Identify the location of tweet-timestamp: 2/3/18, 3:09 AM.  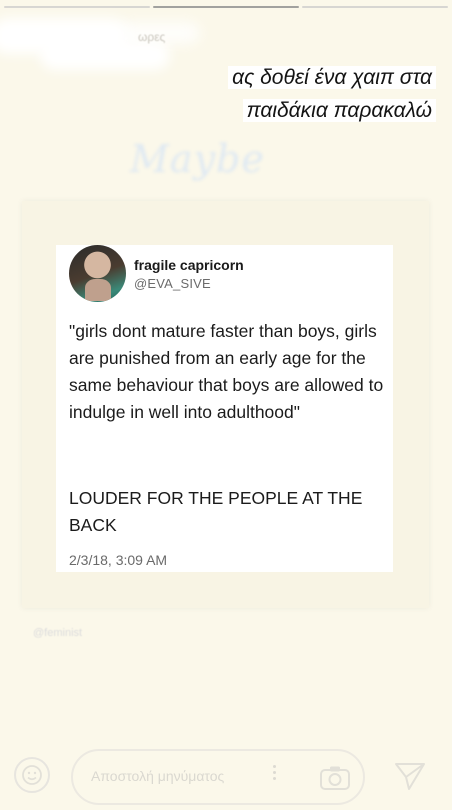
(118, 560).